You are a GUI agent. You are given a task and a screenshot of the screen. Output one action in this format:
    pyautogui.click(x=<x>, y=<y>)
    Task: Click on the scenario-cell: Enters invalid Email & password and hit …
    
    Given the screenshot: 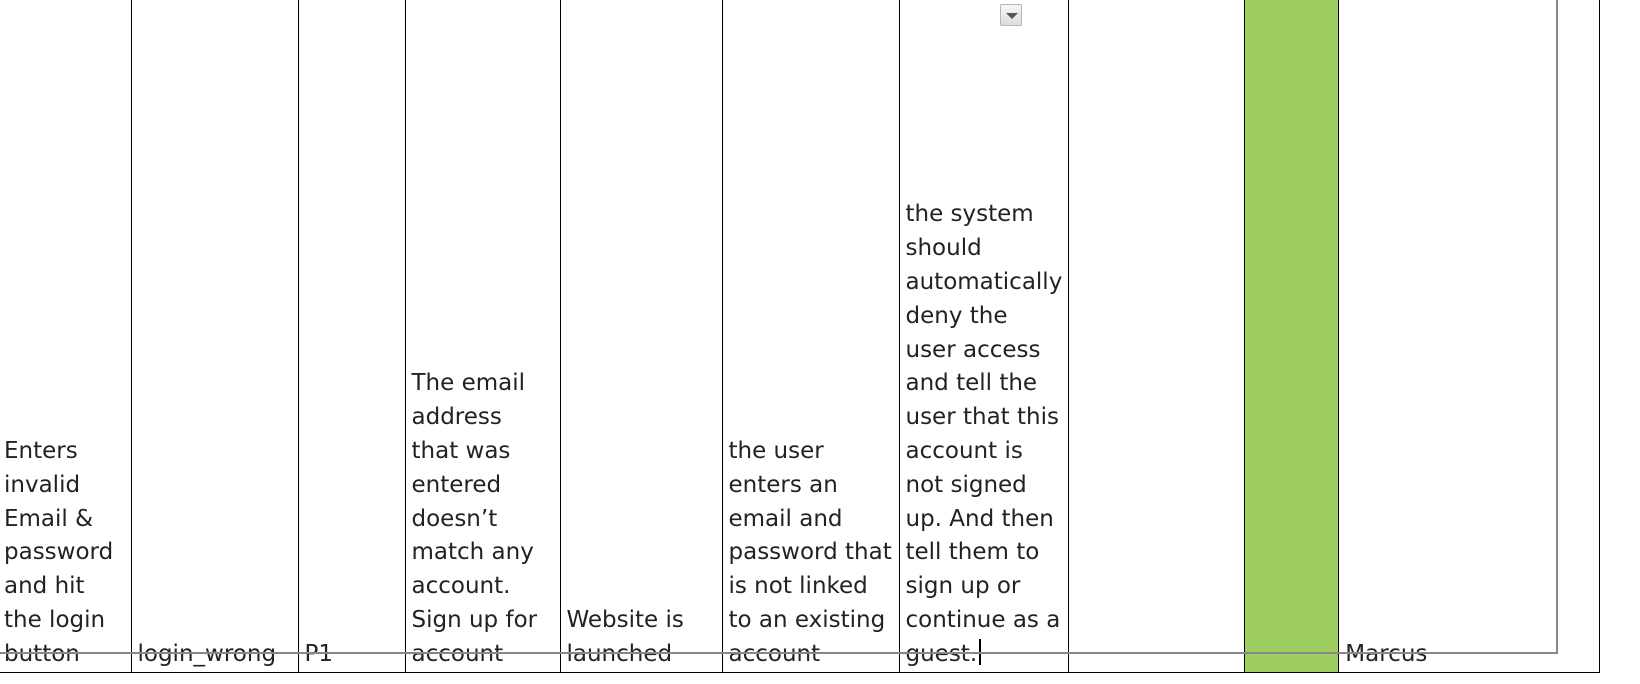 What is the action you would take?
    pyautogui.click(x=66, y=336)
    